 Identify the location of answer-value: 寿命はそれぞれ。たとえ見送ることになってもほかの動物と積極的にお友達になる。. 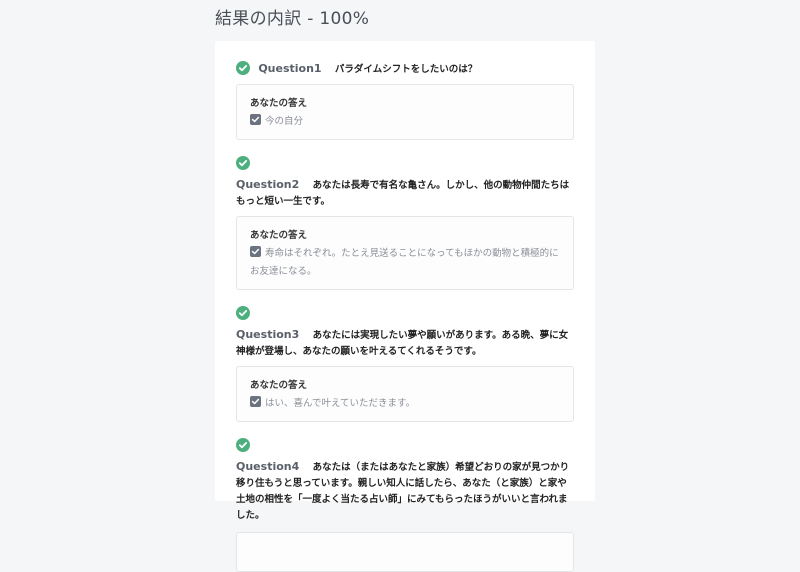
(404, 262).